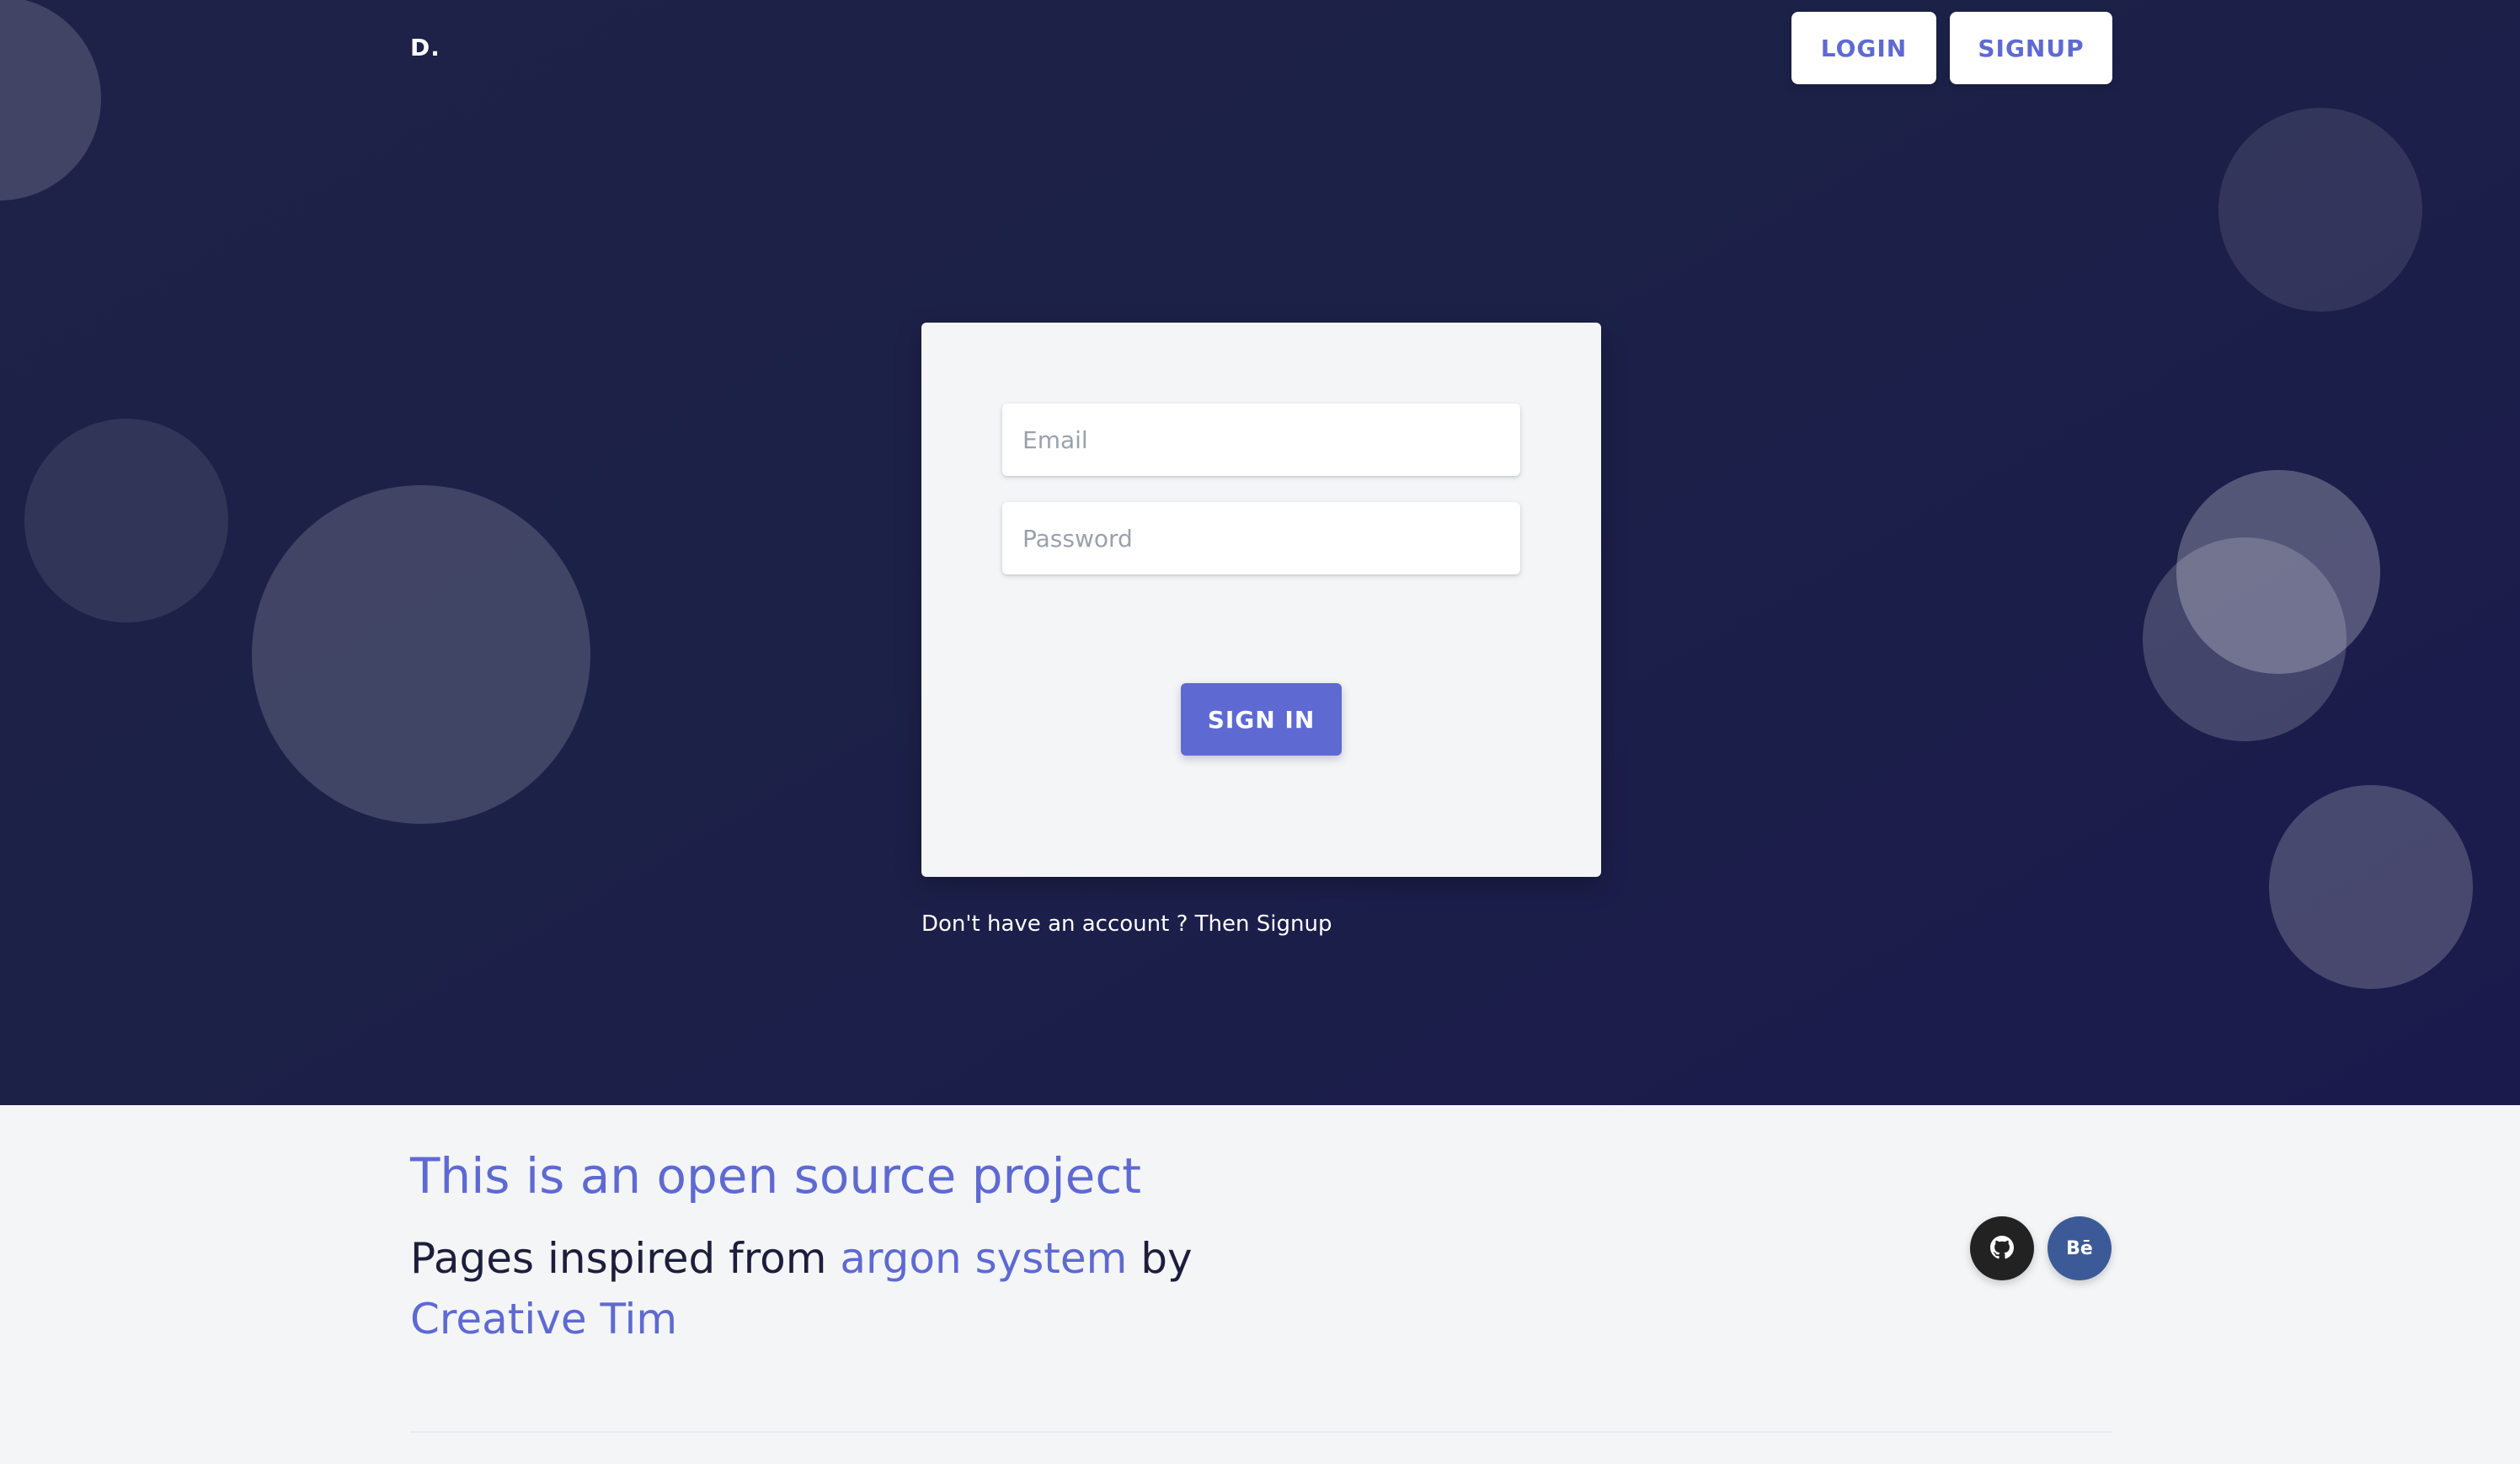  I want to click on footer-title: This is an open source project, so click(775, 1176).